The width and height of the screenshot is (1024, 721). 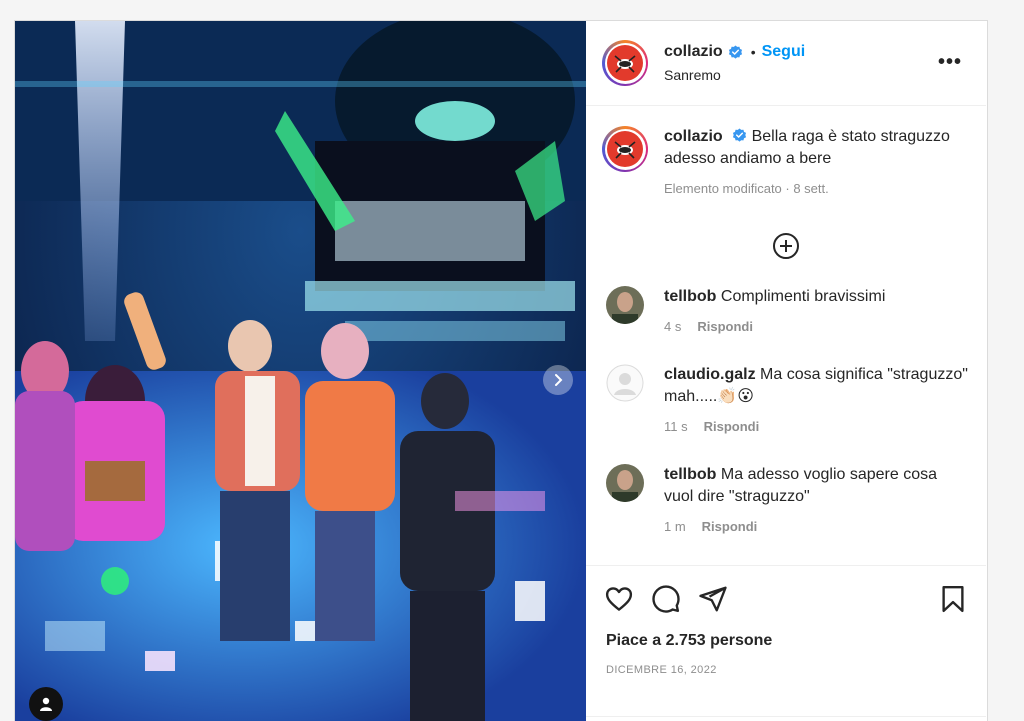 What do you see at coordinates (817, 327) in the screenshot?
I see `comment-meta: 4 s Rispondi` at bounding box center [817, 327].